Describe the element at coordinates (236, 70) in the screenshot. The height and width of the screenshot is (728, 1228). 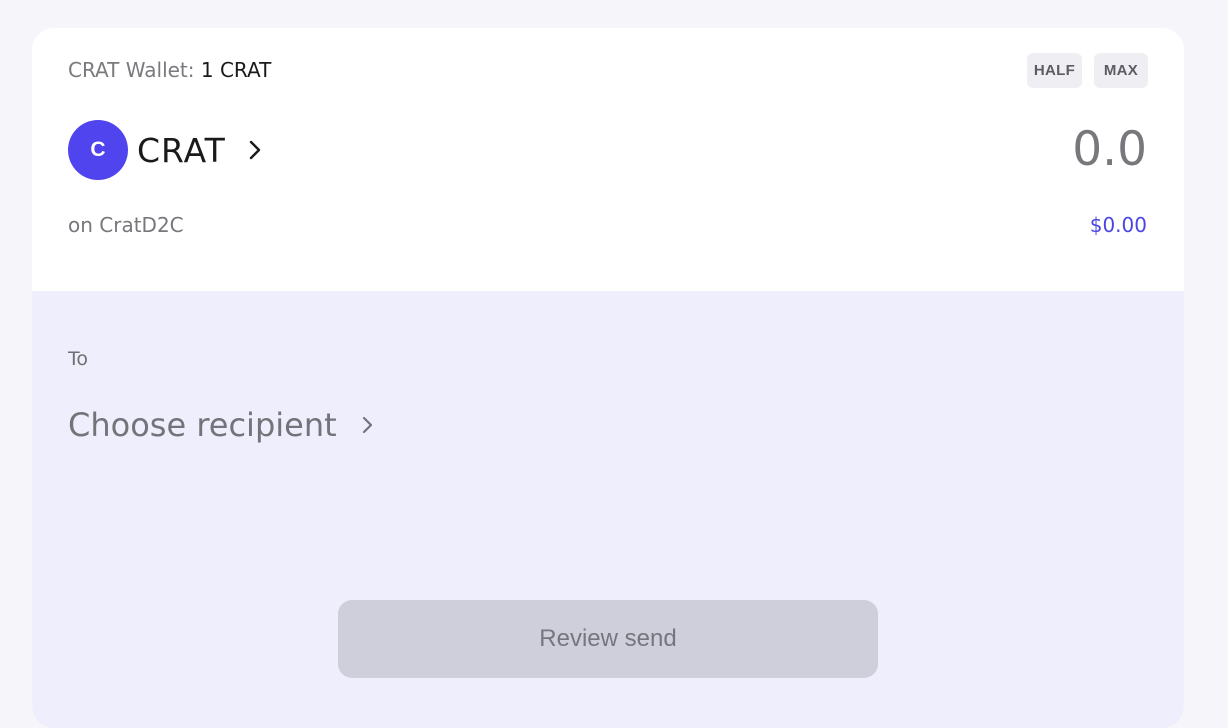
I see `wallet-balance-value: 1 CRAT` at that location.